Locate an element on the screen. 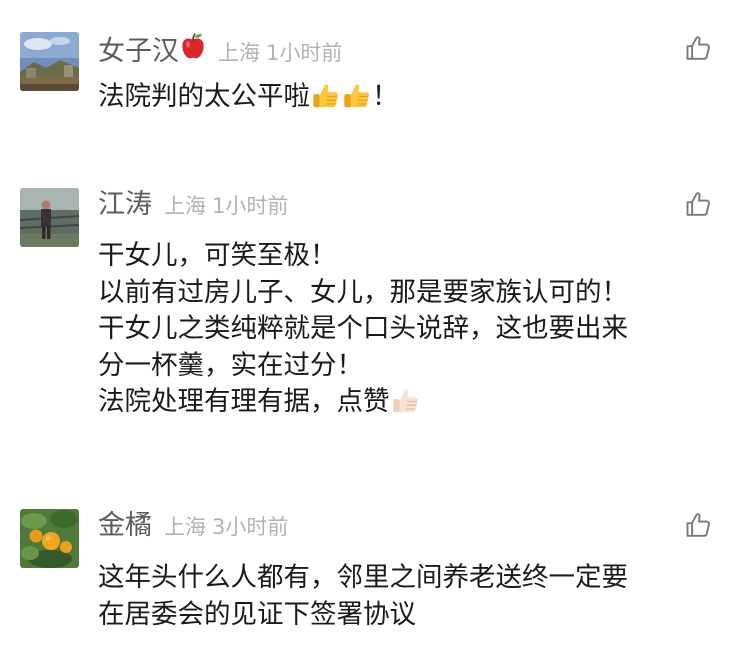  timestamp: 3小时前 is located at coordinates (250, 527).